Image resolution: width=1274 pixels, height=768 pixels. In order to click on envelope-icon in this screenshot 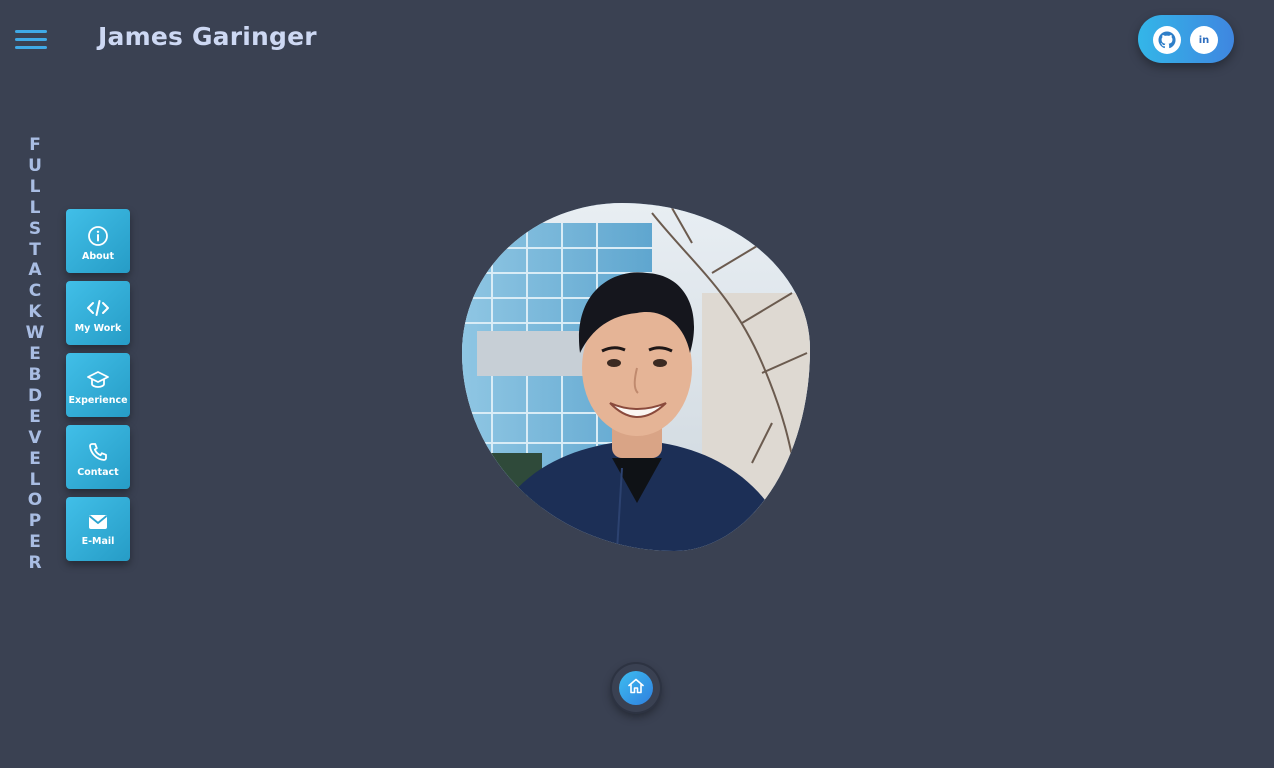, I will do `click(98, 522)`.